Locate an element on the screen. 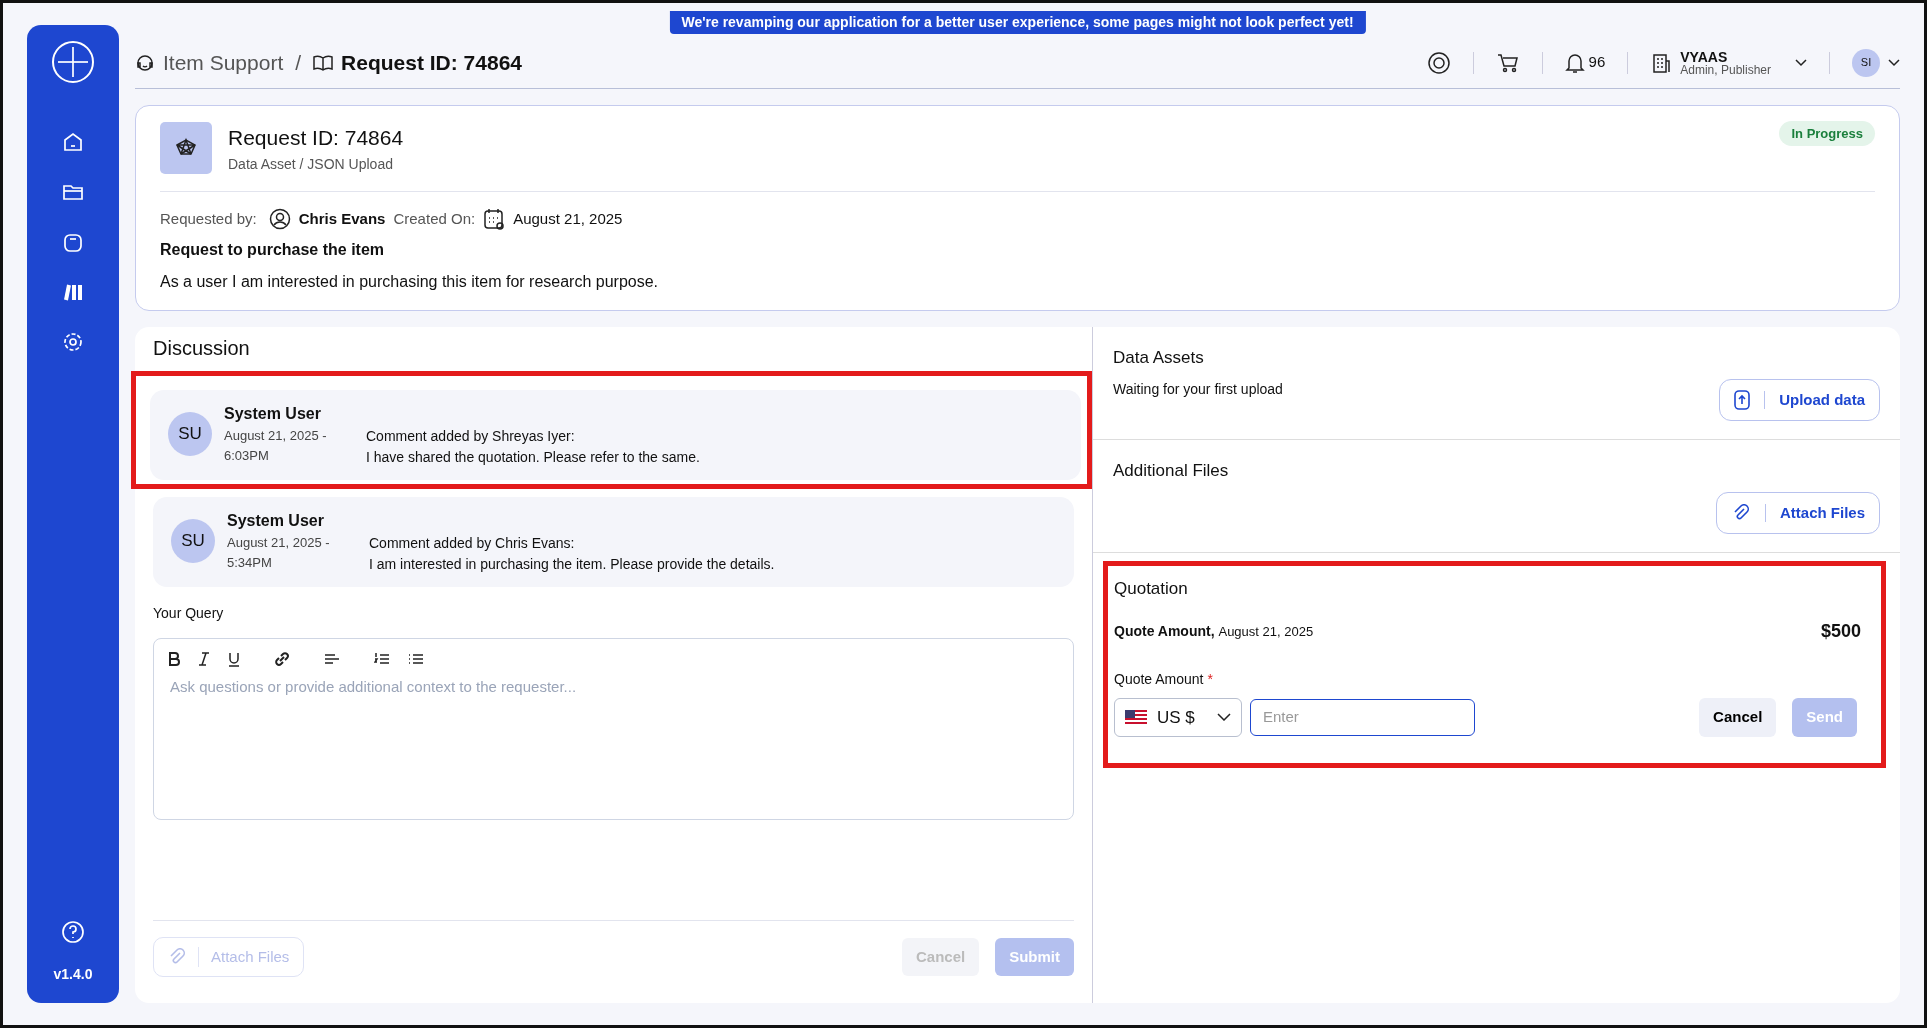  flag-icon is located at coordinates (1136, 717).